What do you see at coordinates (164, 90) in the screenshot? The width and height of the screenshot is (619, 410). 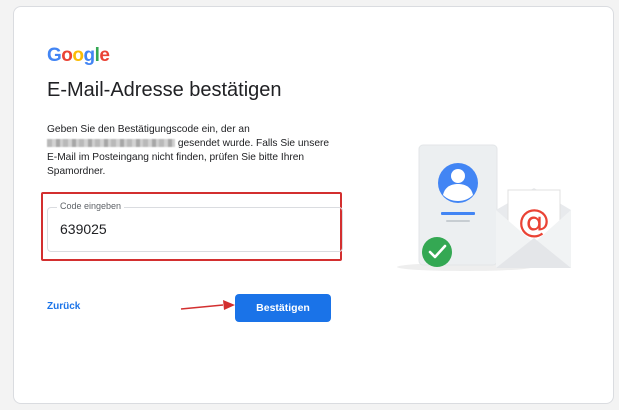 I see `page-title: E-Mail-Adresse bestätigen` at bounding box center [164, 90].